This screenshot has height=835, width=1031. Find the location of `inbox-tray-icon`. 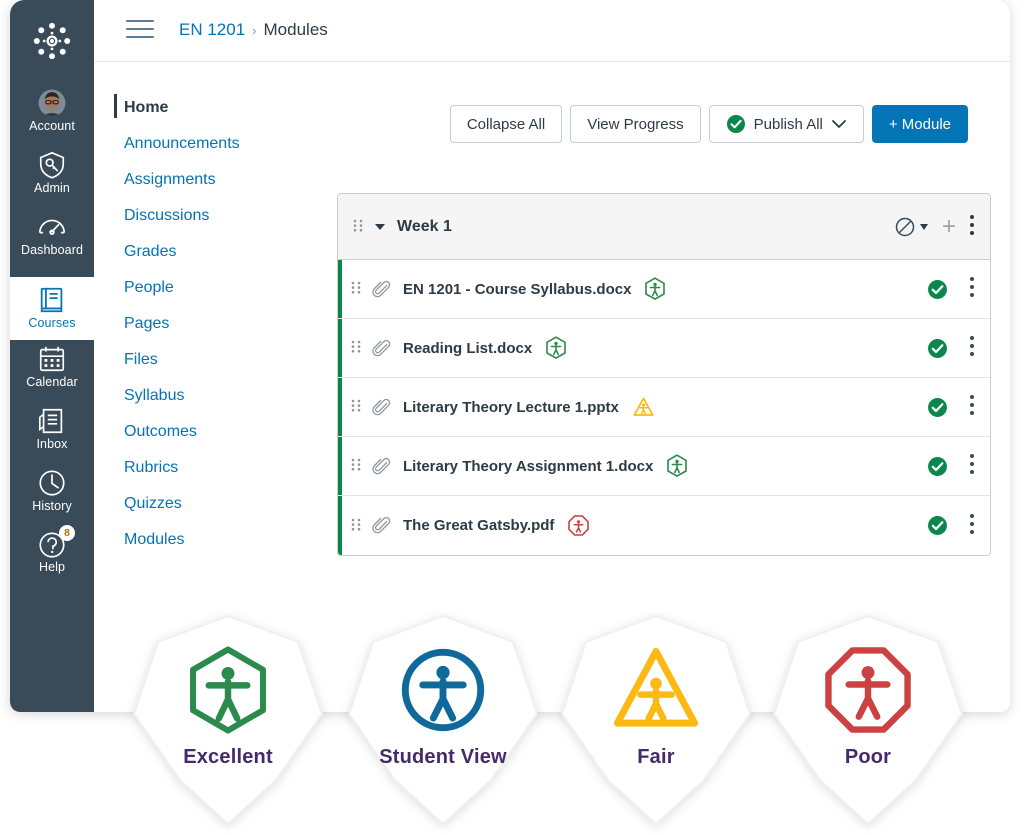

inbox-tray-icon is located at coordinates (50, 421).